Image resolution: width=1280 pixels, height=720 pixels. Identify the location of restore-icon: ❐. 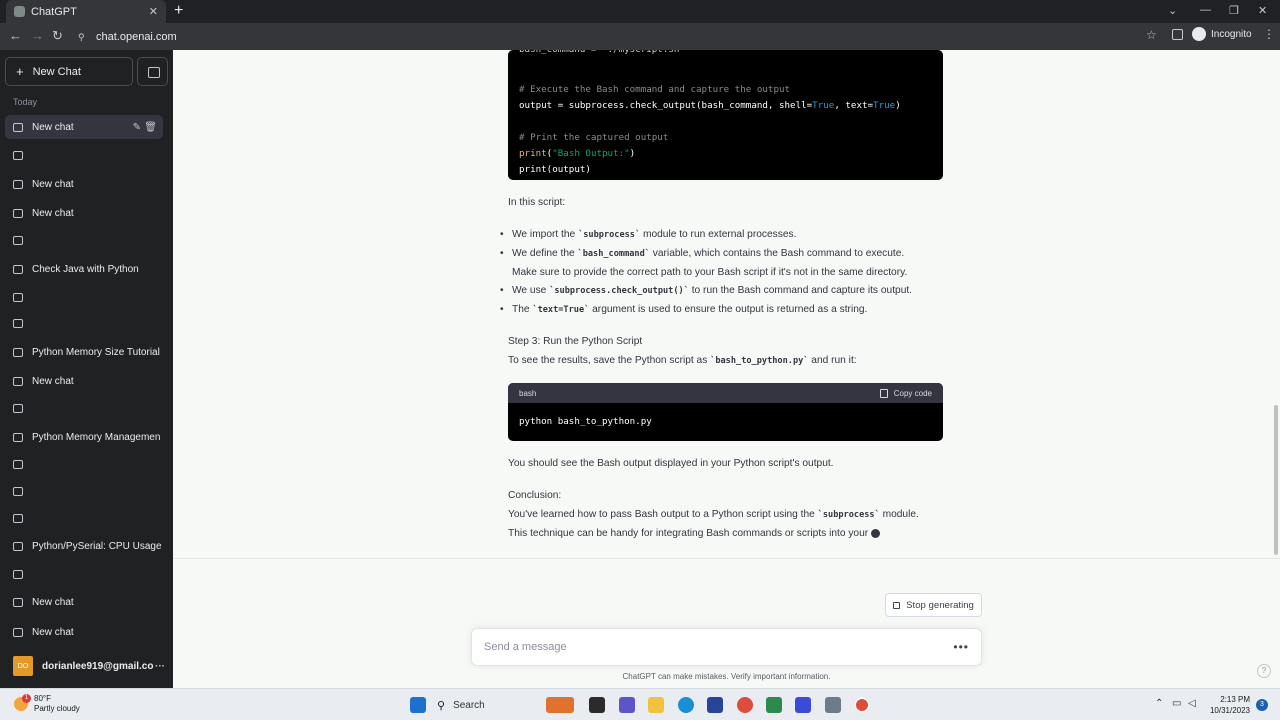
(1234, 10).